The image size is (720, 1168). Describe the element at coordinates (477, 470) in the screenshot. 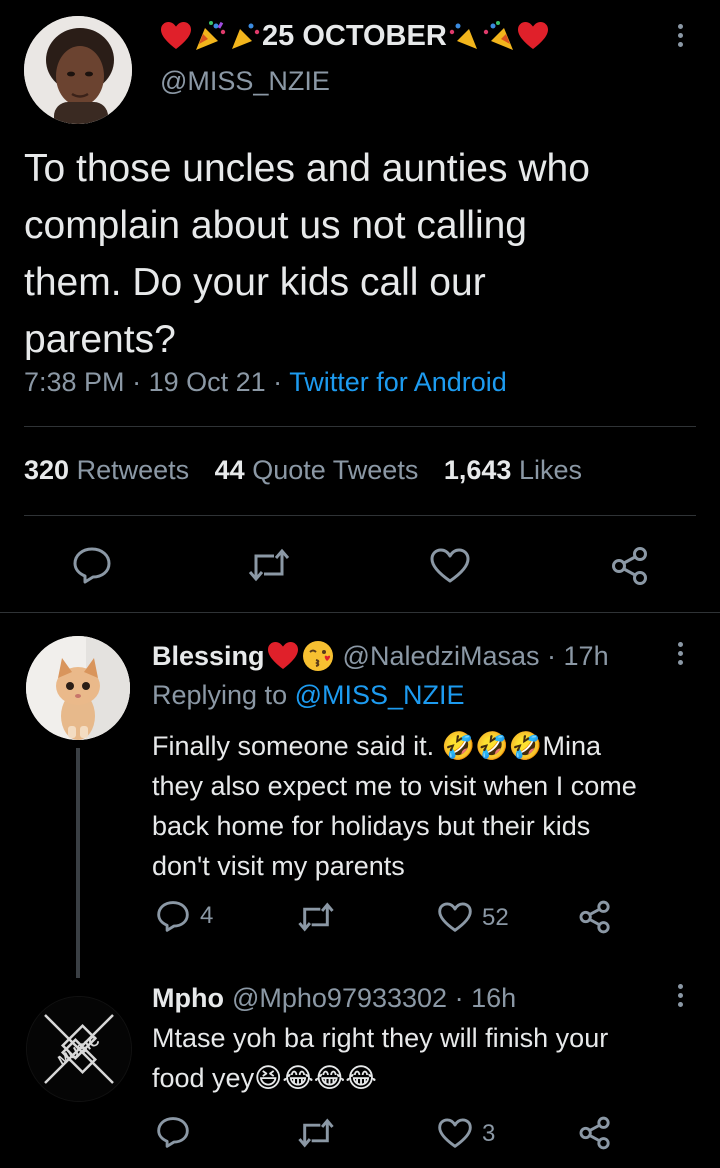

I see `likes-count: 1,643` at that location.